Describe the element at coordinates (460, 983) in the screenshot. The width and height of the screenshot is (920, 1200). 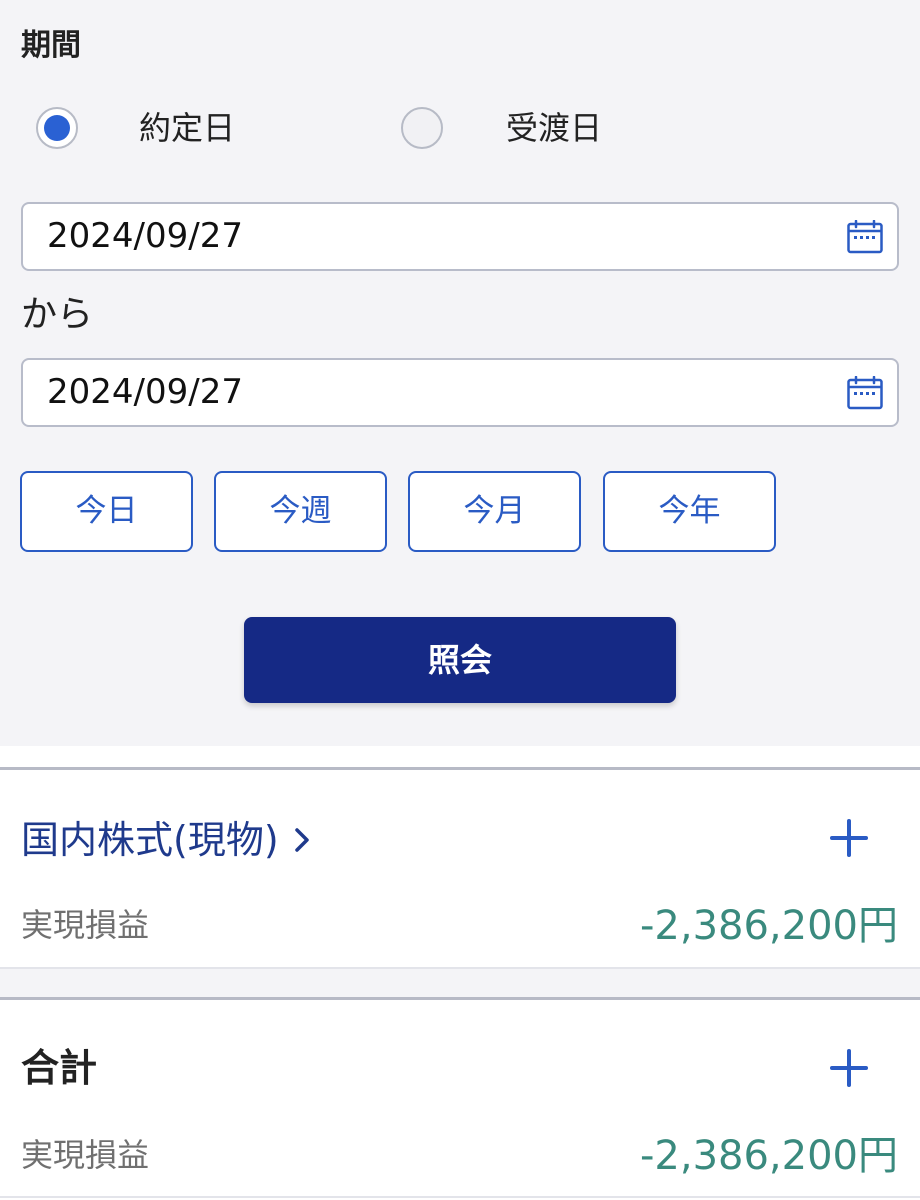
I see `section-gap` at that location.